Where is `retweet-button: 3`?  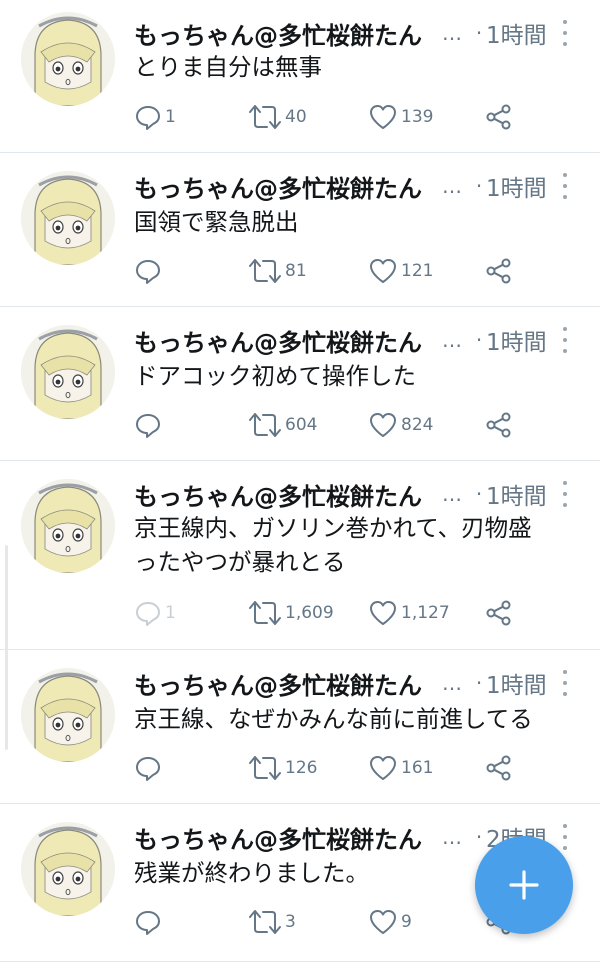 retweet-button: 3 is located at coordinates (272, 922).